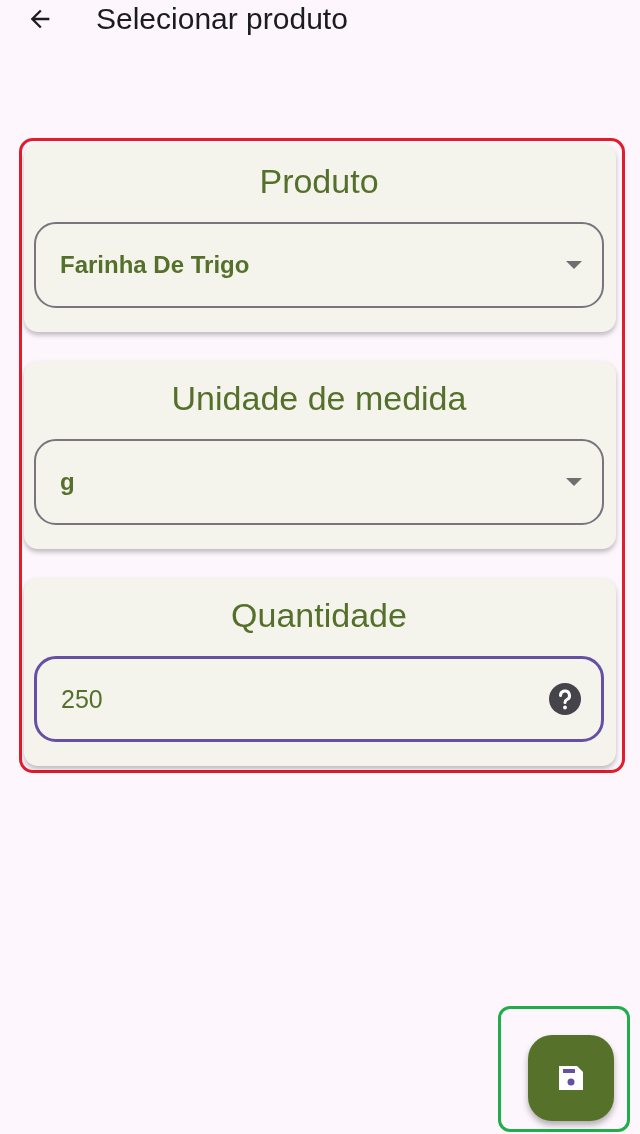 This screenshot has width=640, height=1134. Describe the element at coordinates (82, 699) in the screenshot. I see `field-value: 250` at that location.